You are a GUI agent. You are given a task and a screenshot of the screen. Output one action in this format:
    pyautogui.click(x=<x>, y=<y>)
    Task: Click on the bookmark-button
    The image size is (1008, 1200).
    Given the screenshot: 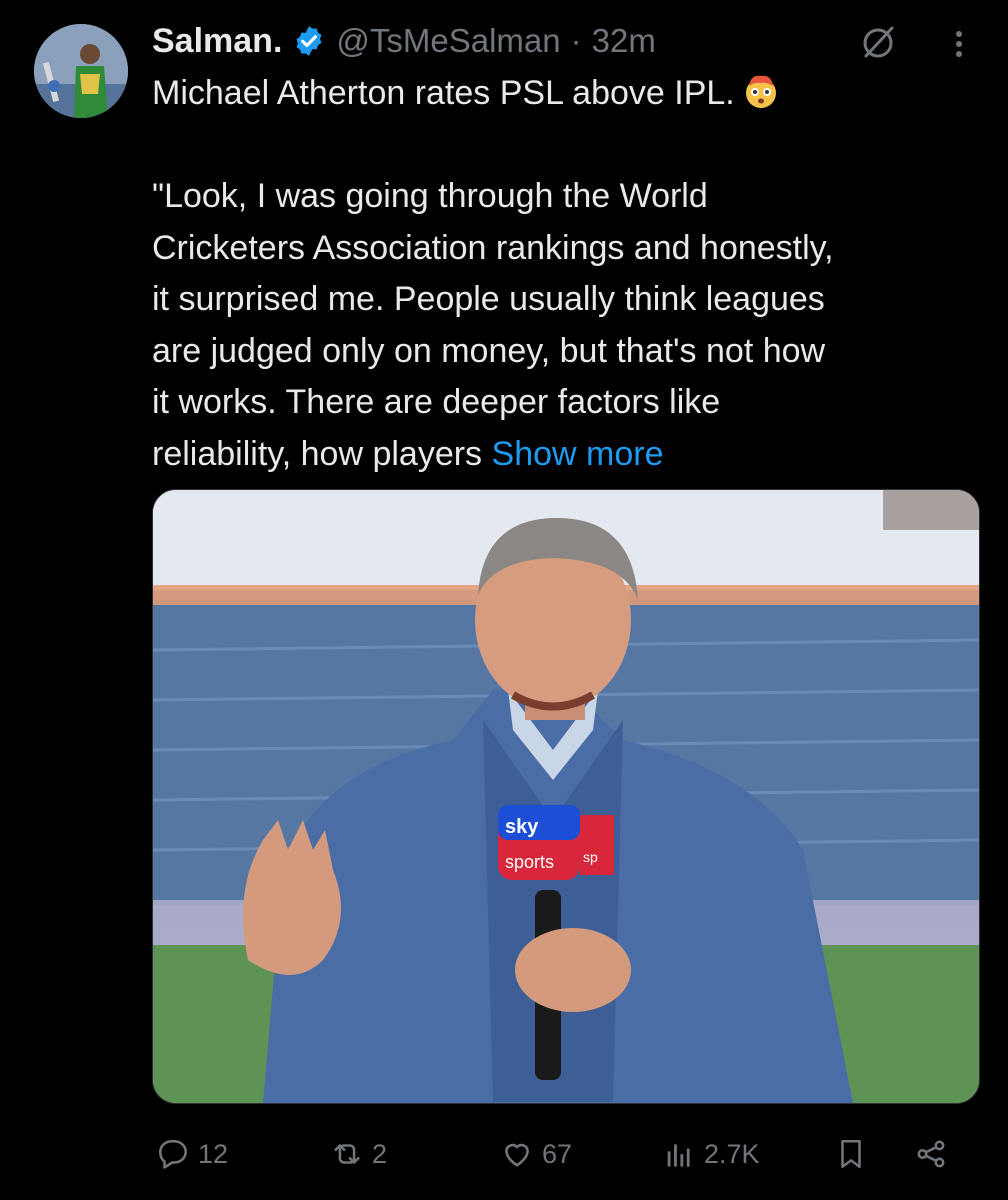 What is the action you would take?
    pyautogui.click(x=851, y=1154)
    